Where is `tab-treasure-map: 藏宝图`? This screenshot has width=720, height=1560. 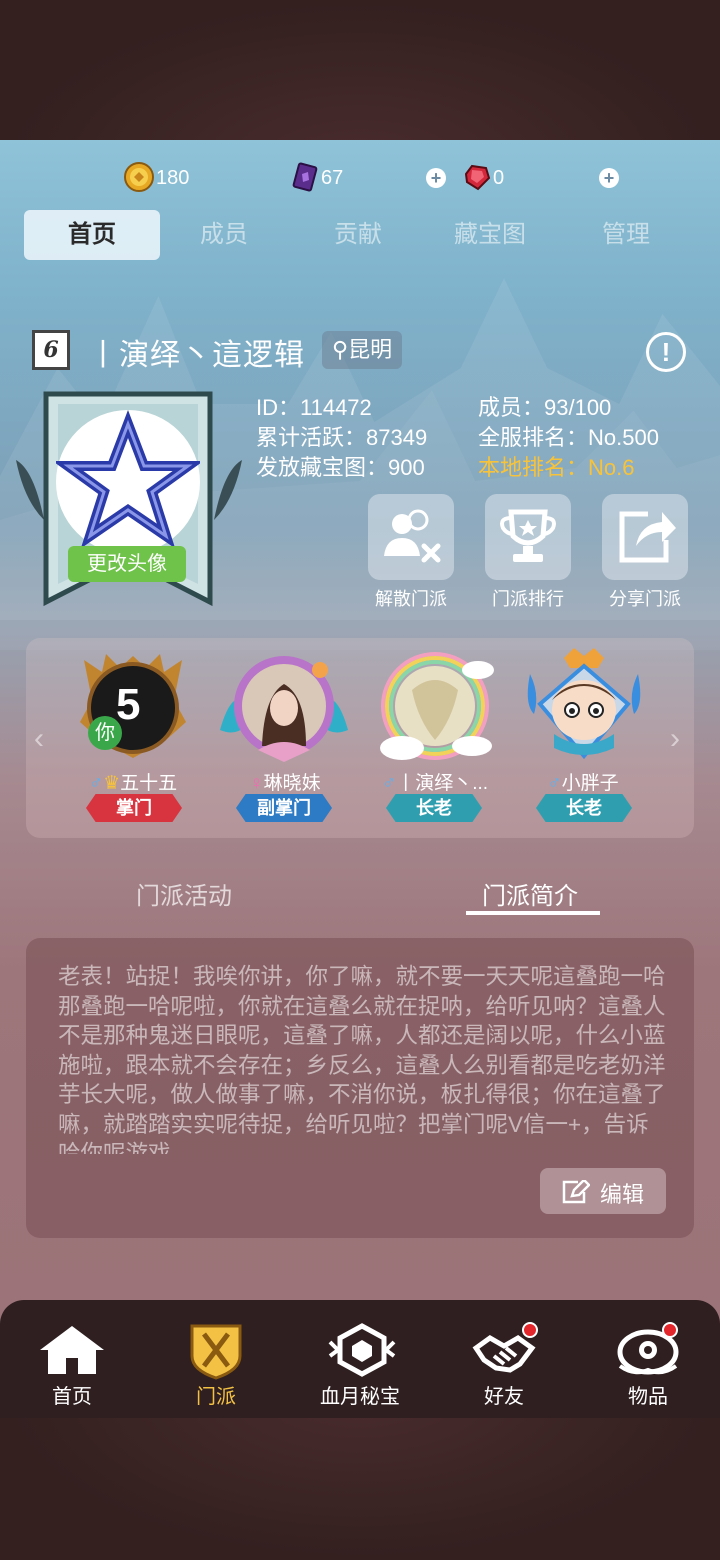 tab-treasure-map: 藏宝图 is located at coordinates (490, 235).